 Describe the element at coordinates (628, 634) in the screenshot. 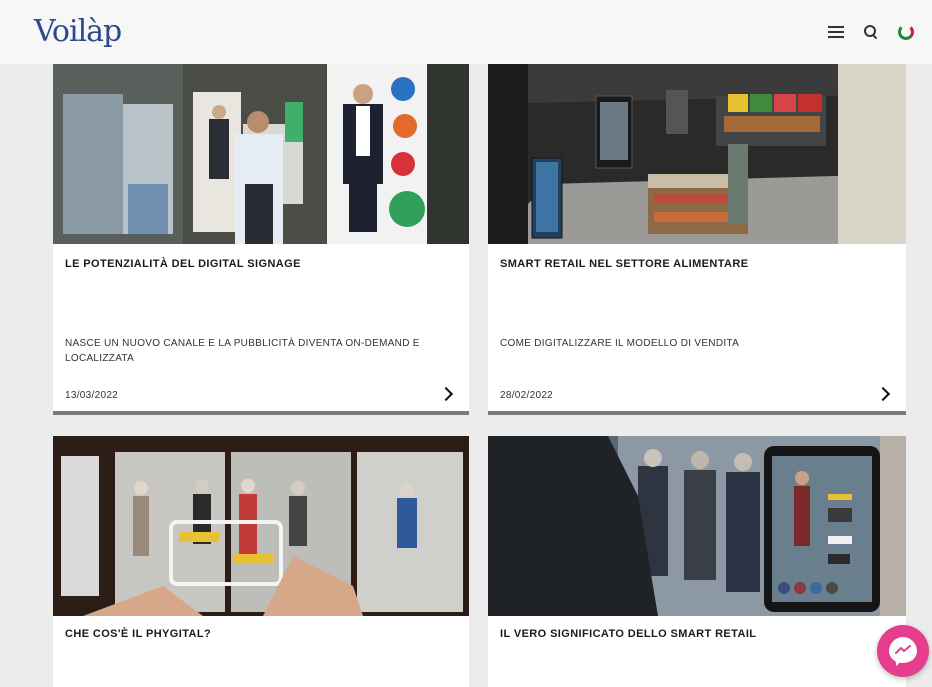

I see `article-title: IL VERO SIGNIFICATO DELLO SMART RETAIL` at that location.